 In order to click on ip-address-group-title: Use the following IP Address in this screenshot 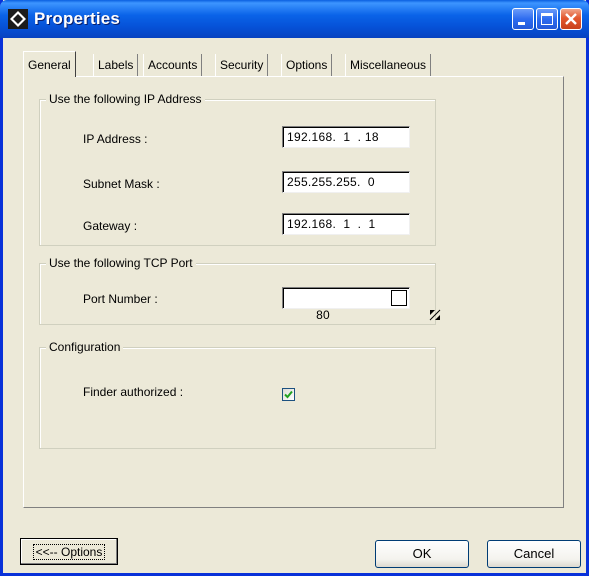, I will do `click(125, 99)`.